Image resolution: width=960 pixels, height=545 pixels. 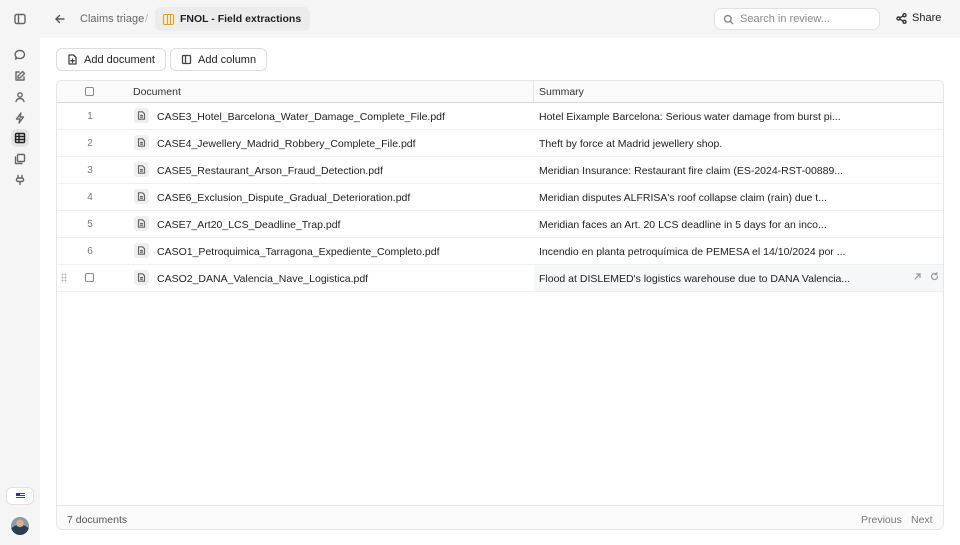 What do you see at coordinates (97, 520) in the screenshot?
I see `document-count: 7 documents` at bounding box center [97, 520].